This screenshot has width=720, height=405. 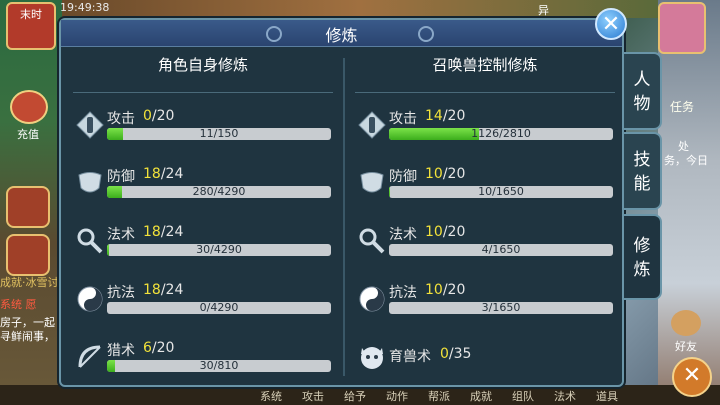 I want to click on experience-text: 4/1650, so click(x=501, y=250).